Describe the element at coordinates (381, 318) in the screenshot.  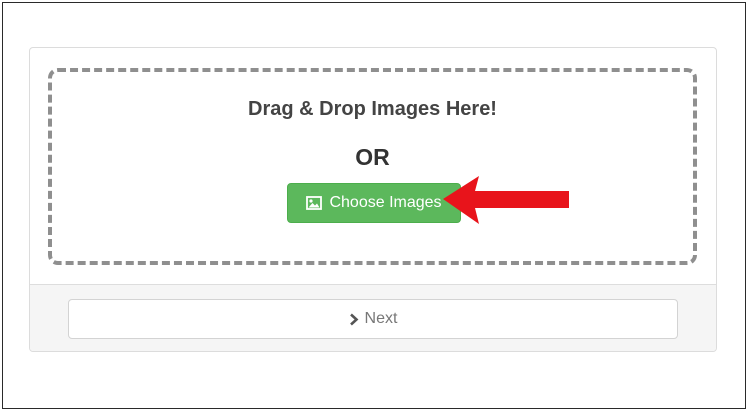
I see `next-label: Next` at that location.